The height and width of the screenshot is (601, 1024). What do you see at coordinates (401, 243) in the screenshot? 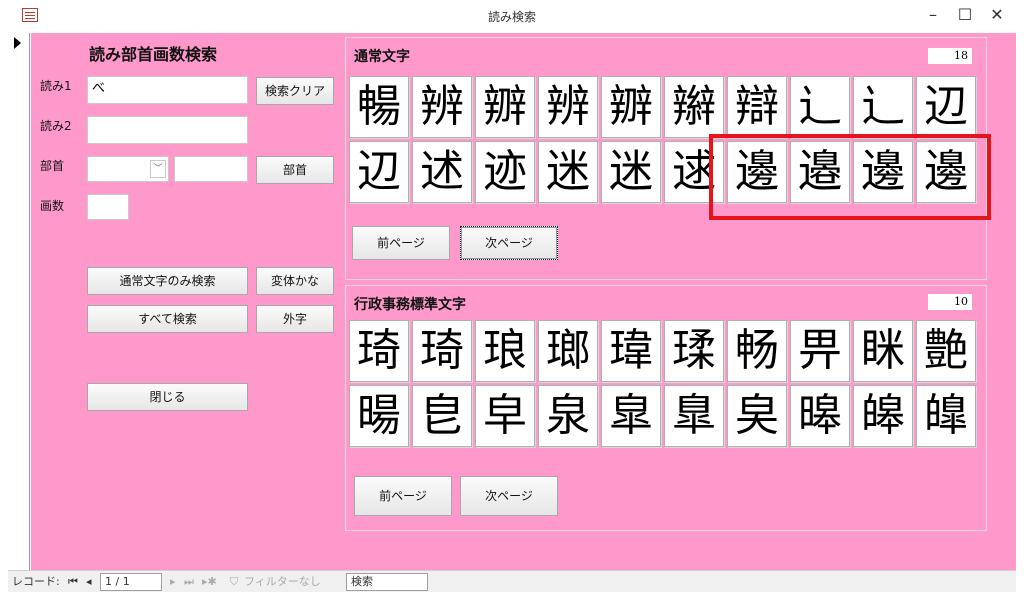
I see `normal-prev-page-button: 前ページ` at bounding box center [401, 243].